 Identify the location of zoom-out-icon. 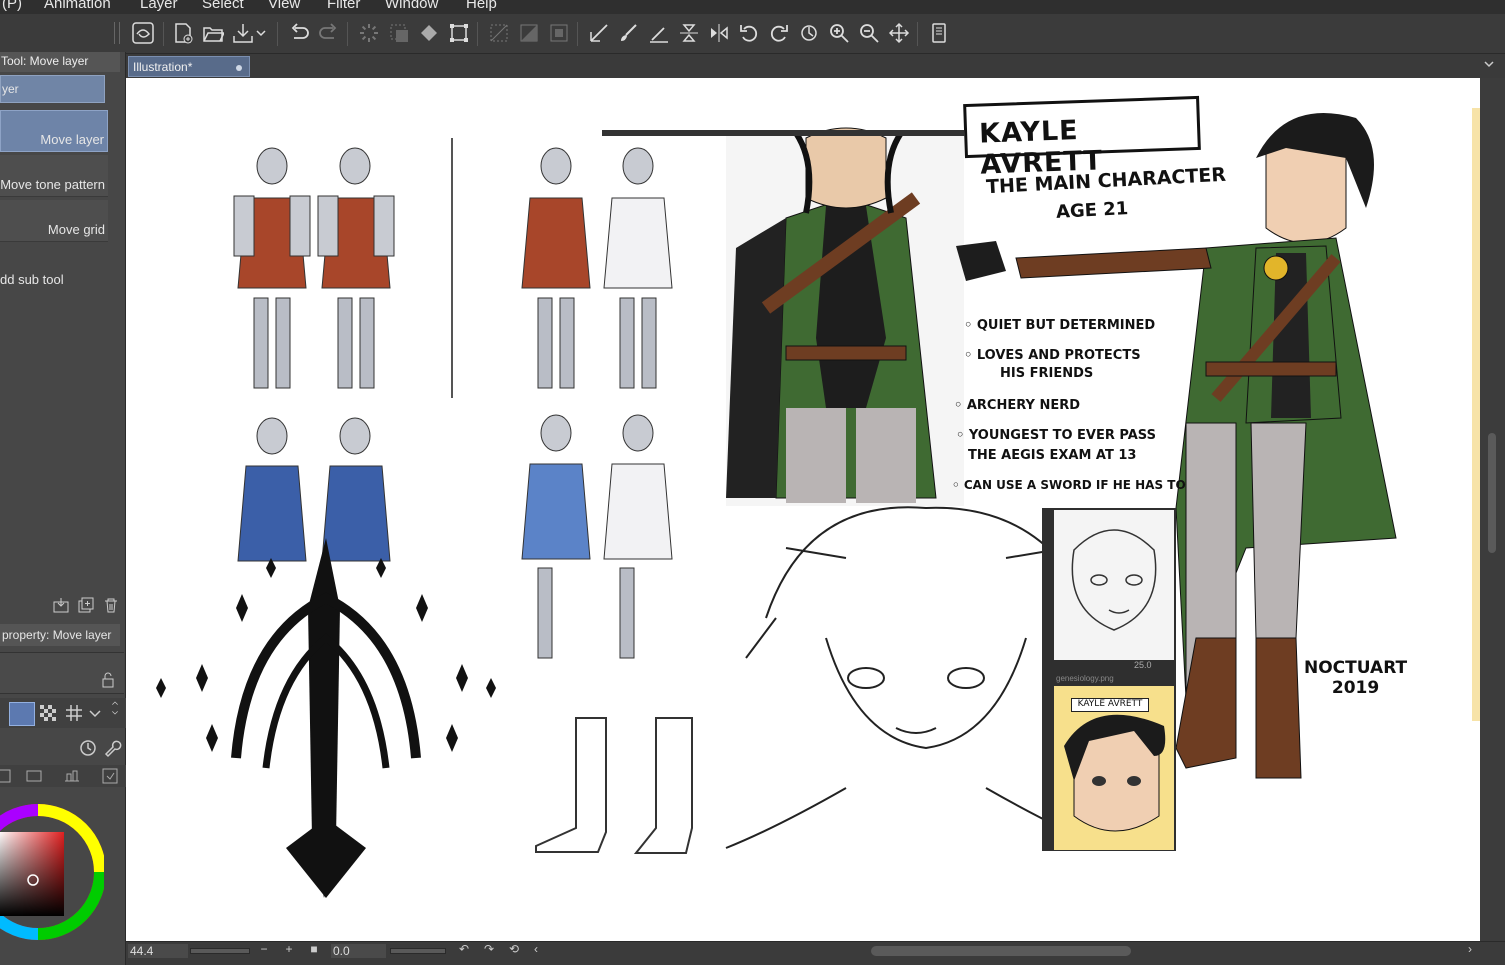
(869, 33).